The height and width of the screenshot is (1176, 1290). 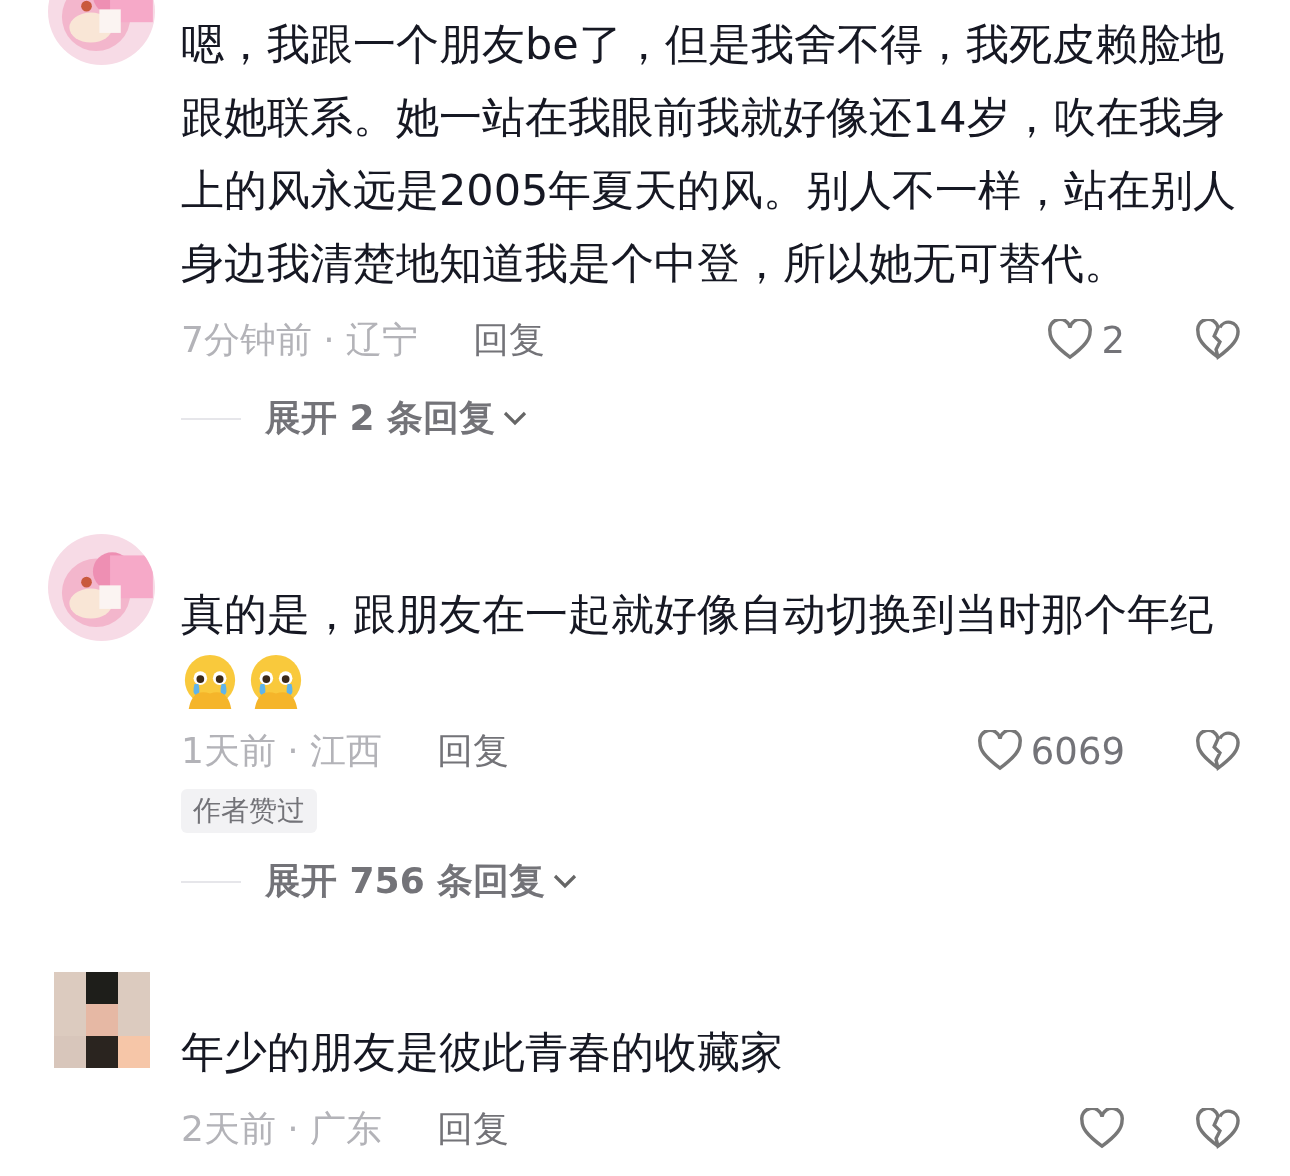 What do you see at coordinates (249, 811) in the screenshot?
I see `author-liked-badge: 作者赞过` at bounding box center [249, 811].